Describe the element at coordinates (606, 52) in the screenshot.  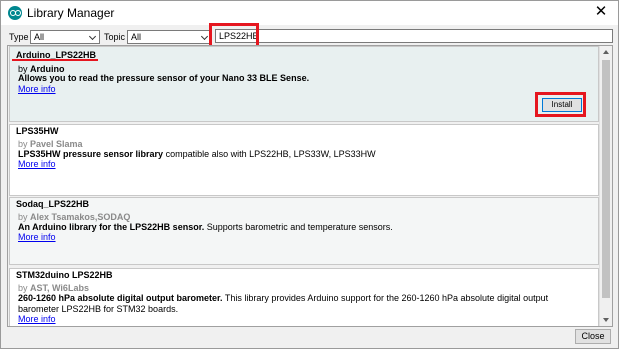
I see `scroll-up-arrow-icon` at that location.